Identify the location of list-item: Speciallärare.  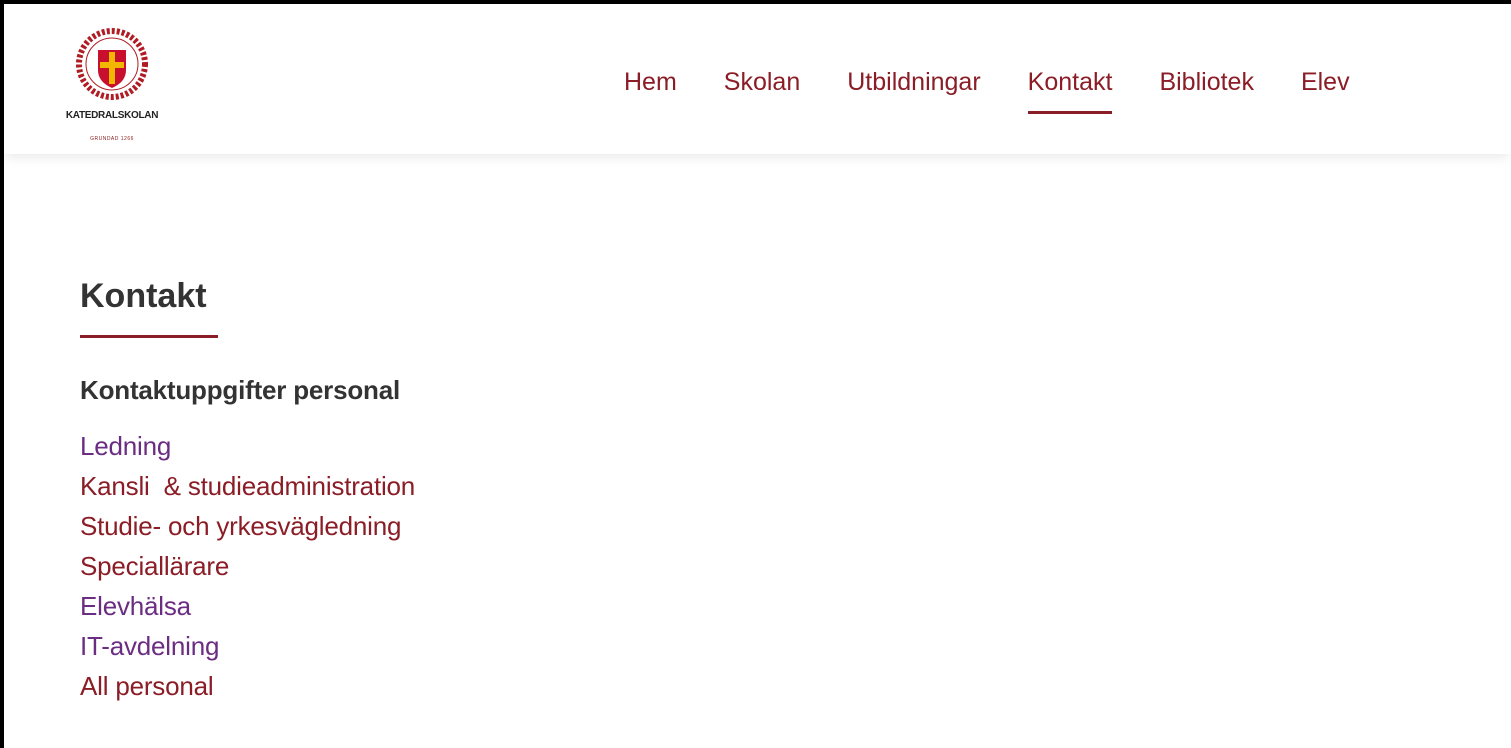
(480, 566).